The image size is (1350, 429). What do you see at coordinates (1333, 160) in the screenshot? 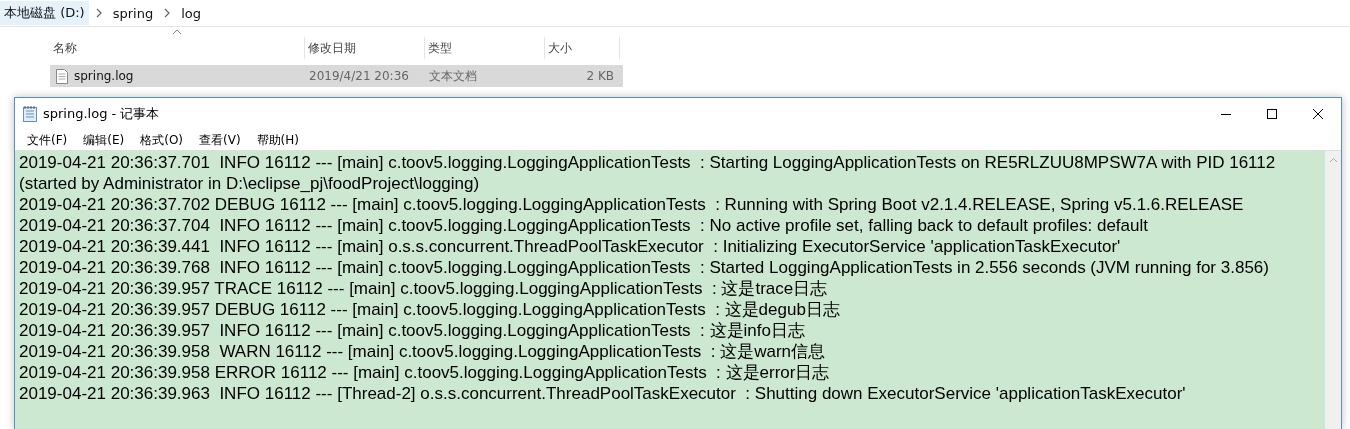
I see `scroll-up-icon` at bounding box center [1333, 160].